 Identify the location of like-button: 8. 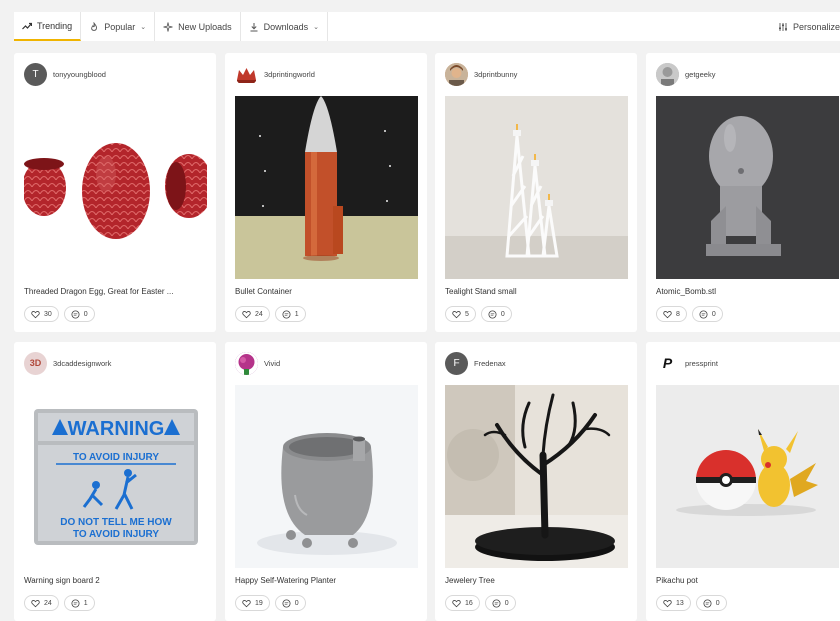
(671, 314).